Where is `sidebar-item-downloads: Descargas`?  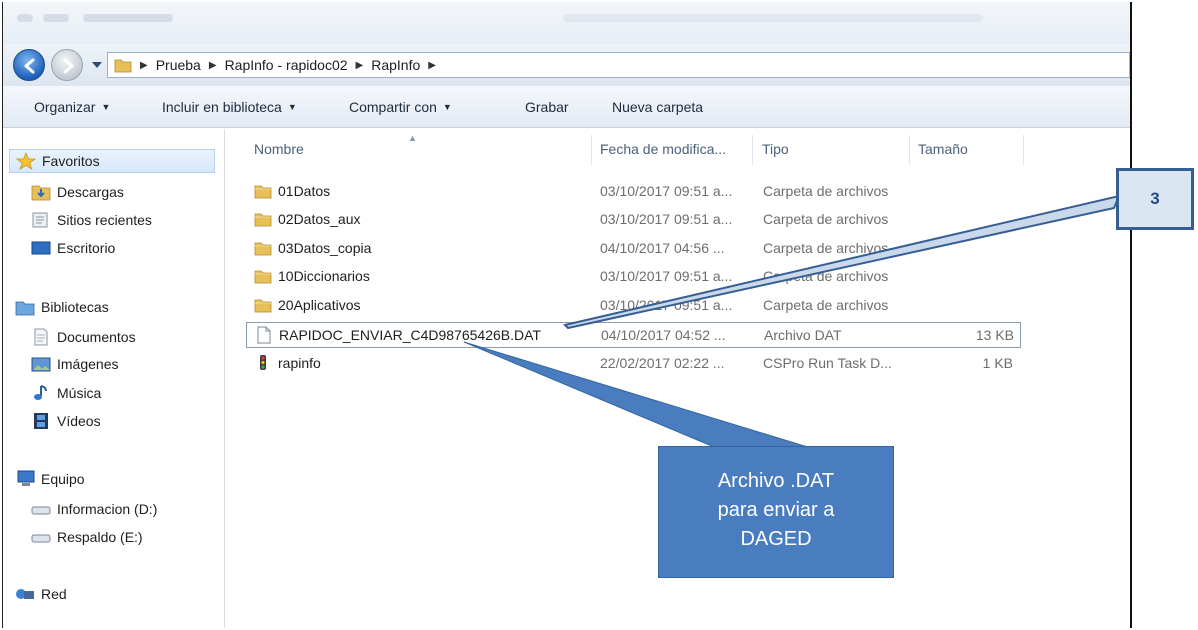 sidebar-item-downloads: Descargas is located at coordinates (77, 192).